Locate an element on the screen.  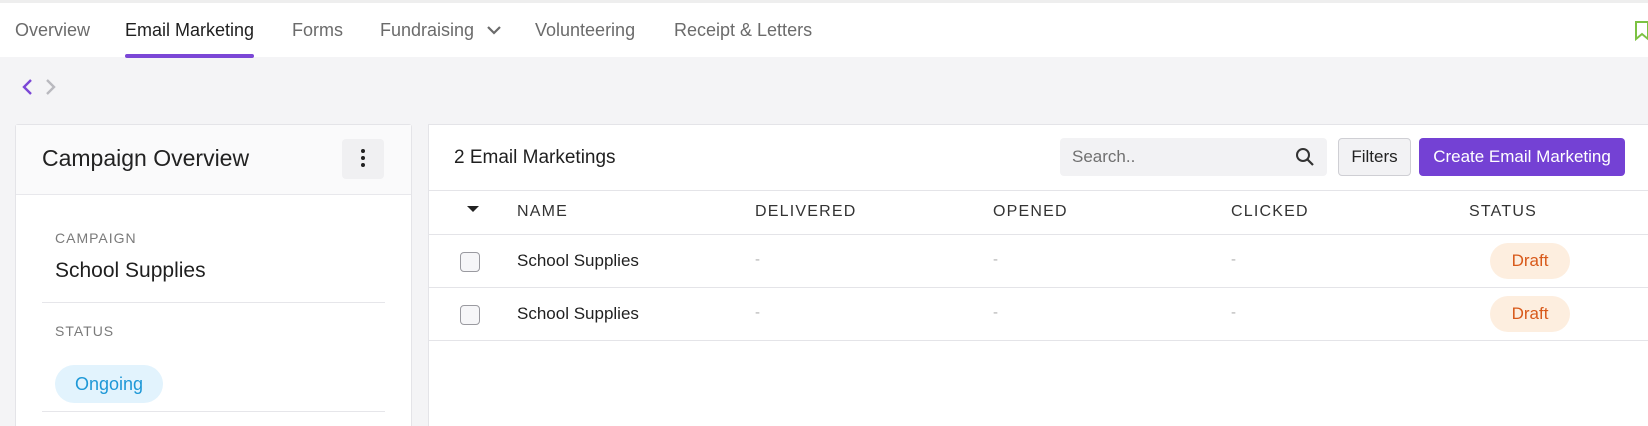
campaign-label: CAMPAIGN is located at coordinates (96, 238).